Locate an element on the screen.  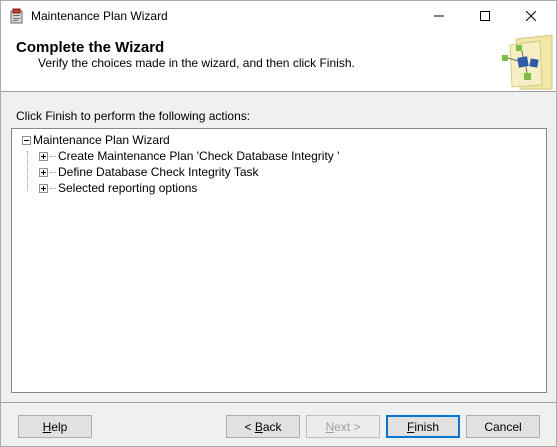
finish-label-post: inish is located at coordinates (427, 426).